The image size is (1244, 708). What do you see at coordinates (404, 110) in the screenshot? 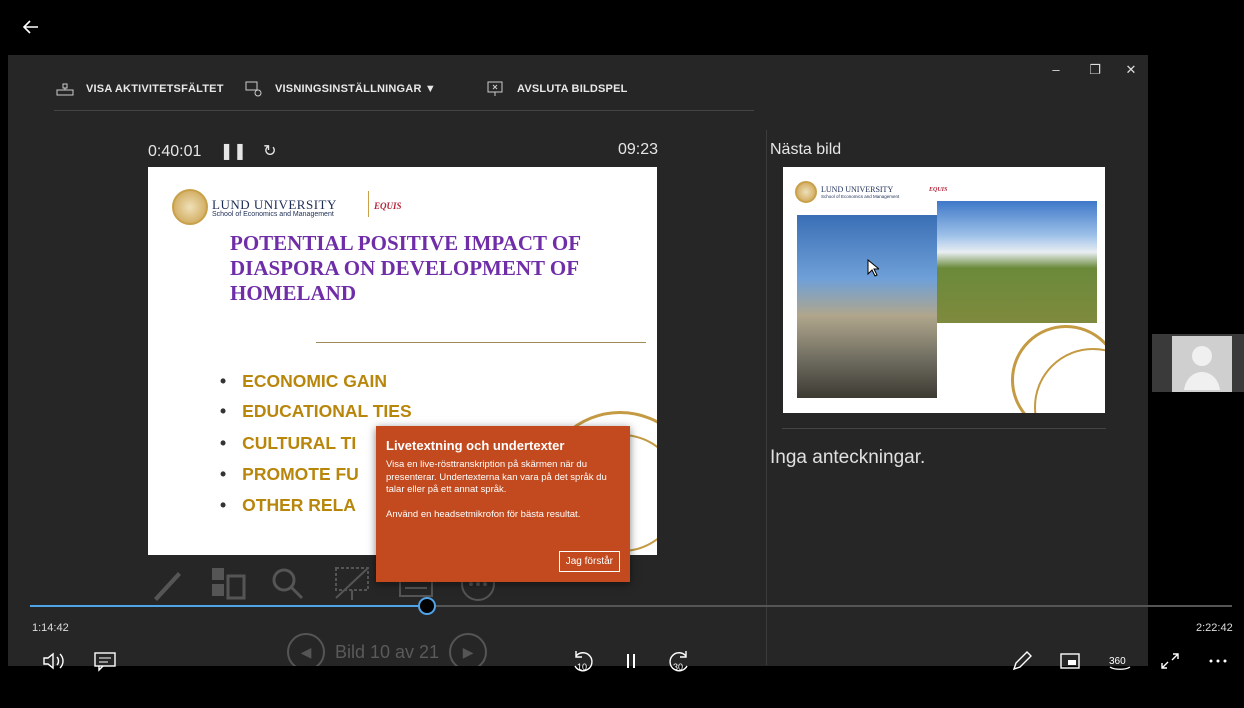
I see `toolbar-divider` at bounding box center [404, 110].